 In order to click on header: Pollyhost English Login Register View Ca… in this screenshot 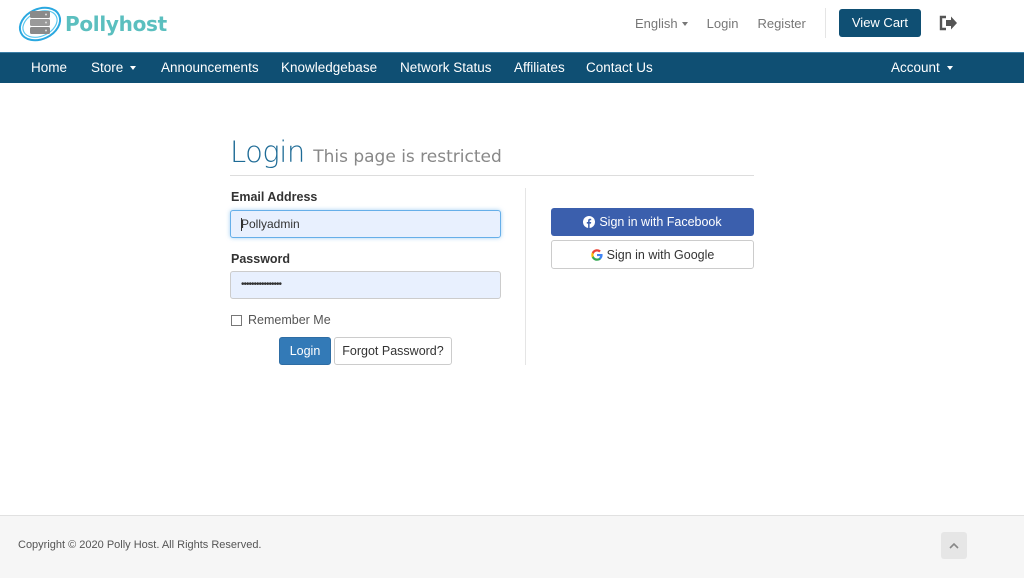, I will do `click(512, 26)`.